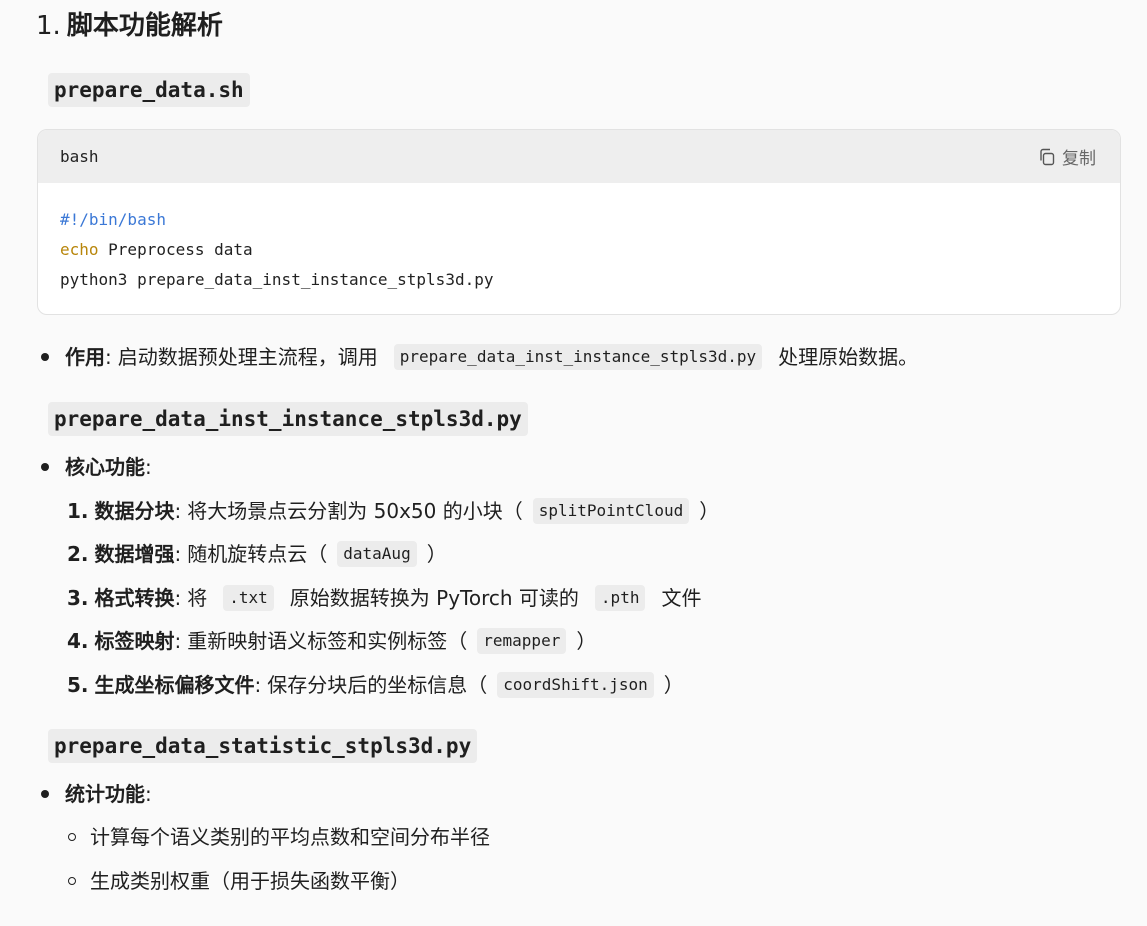  I want to click on sub-list-item: 生成类别权重（用于损失函数平衡）, so click(239, 881).